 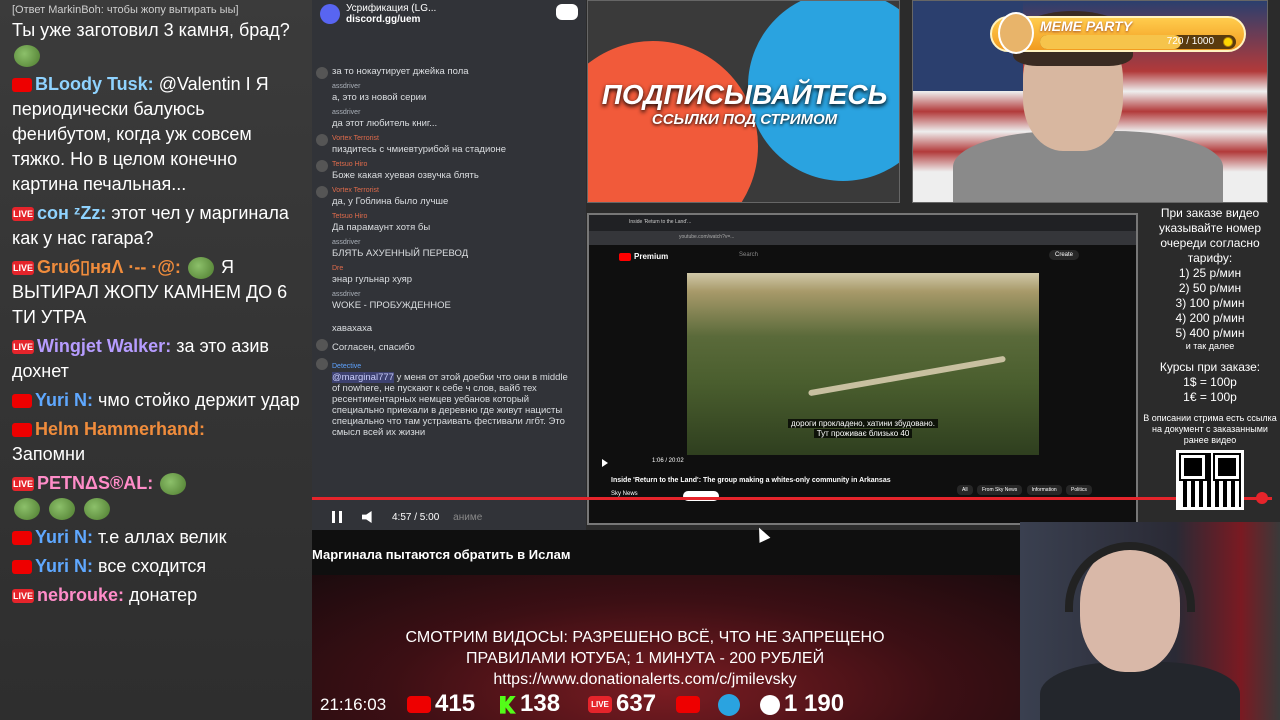 What do you see at coordinates (863, 423) in the screenshot?
I see `subtitle-line: дороги прокладено, хатини збудовано.` at bounding box center [863, 423].